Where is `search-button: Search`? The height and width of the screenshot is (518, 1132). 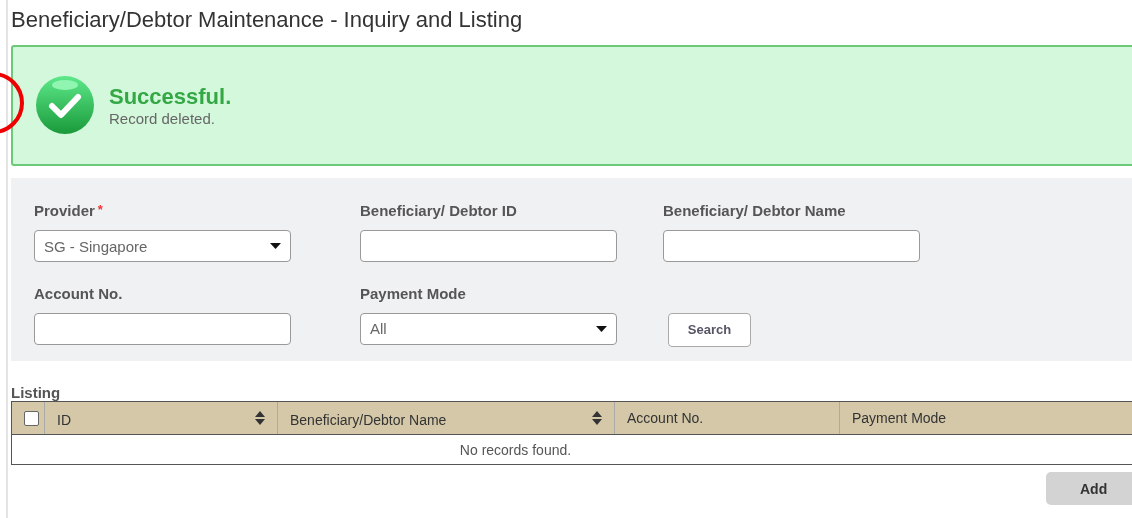
search-button: Search is located at coordinates (709, 329).